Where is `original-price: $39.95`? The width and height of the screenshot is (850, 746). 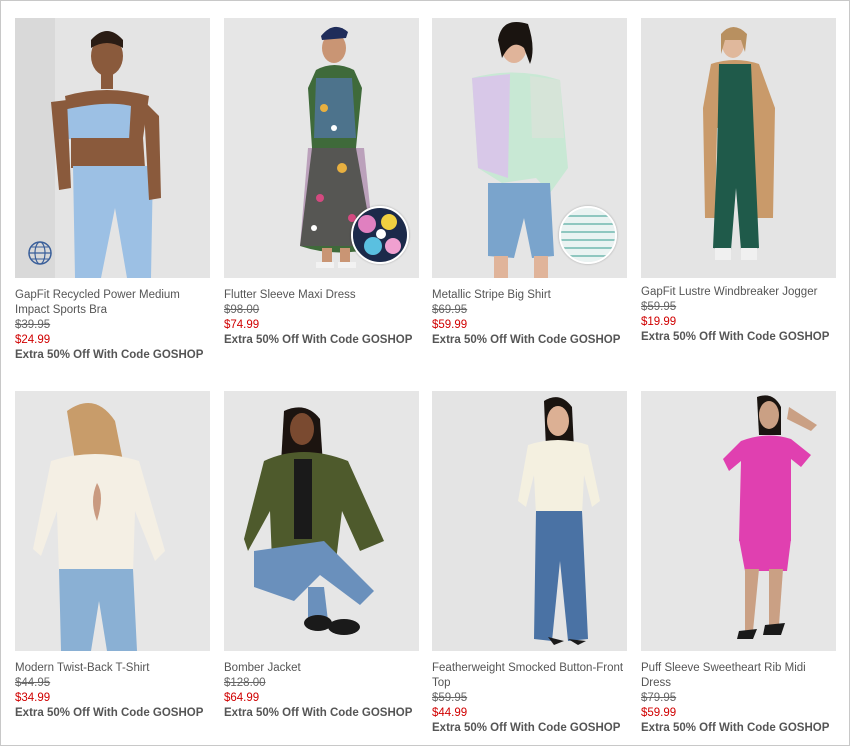
original-price: $39.95 is located at coordinates (33, 325).